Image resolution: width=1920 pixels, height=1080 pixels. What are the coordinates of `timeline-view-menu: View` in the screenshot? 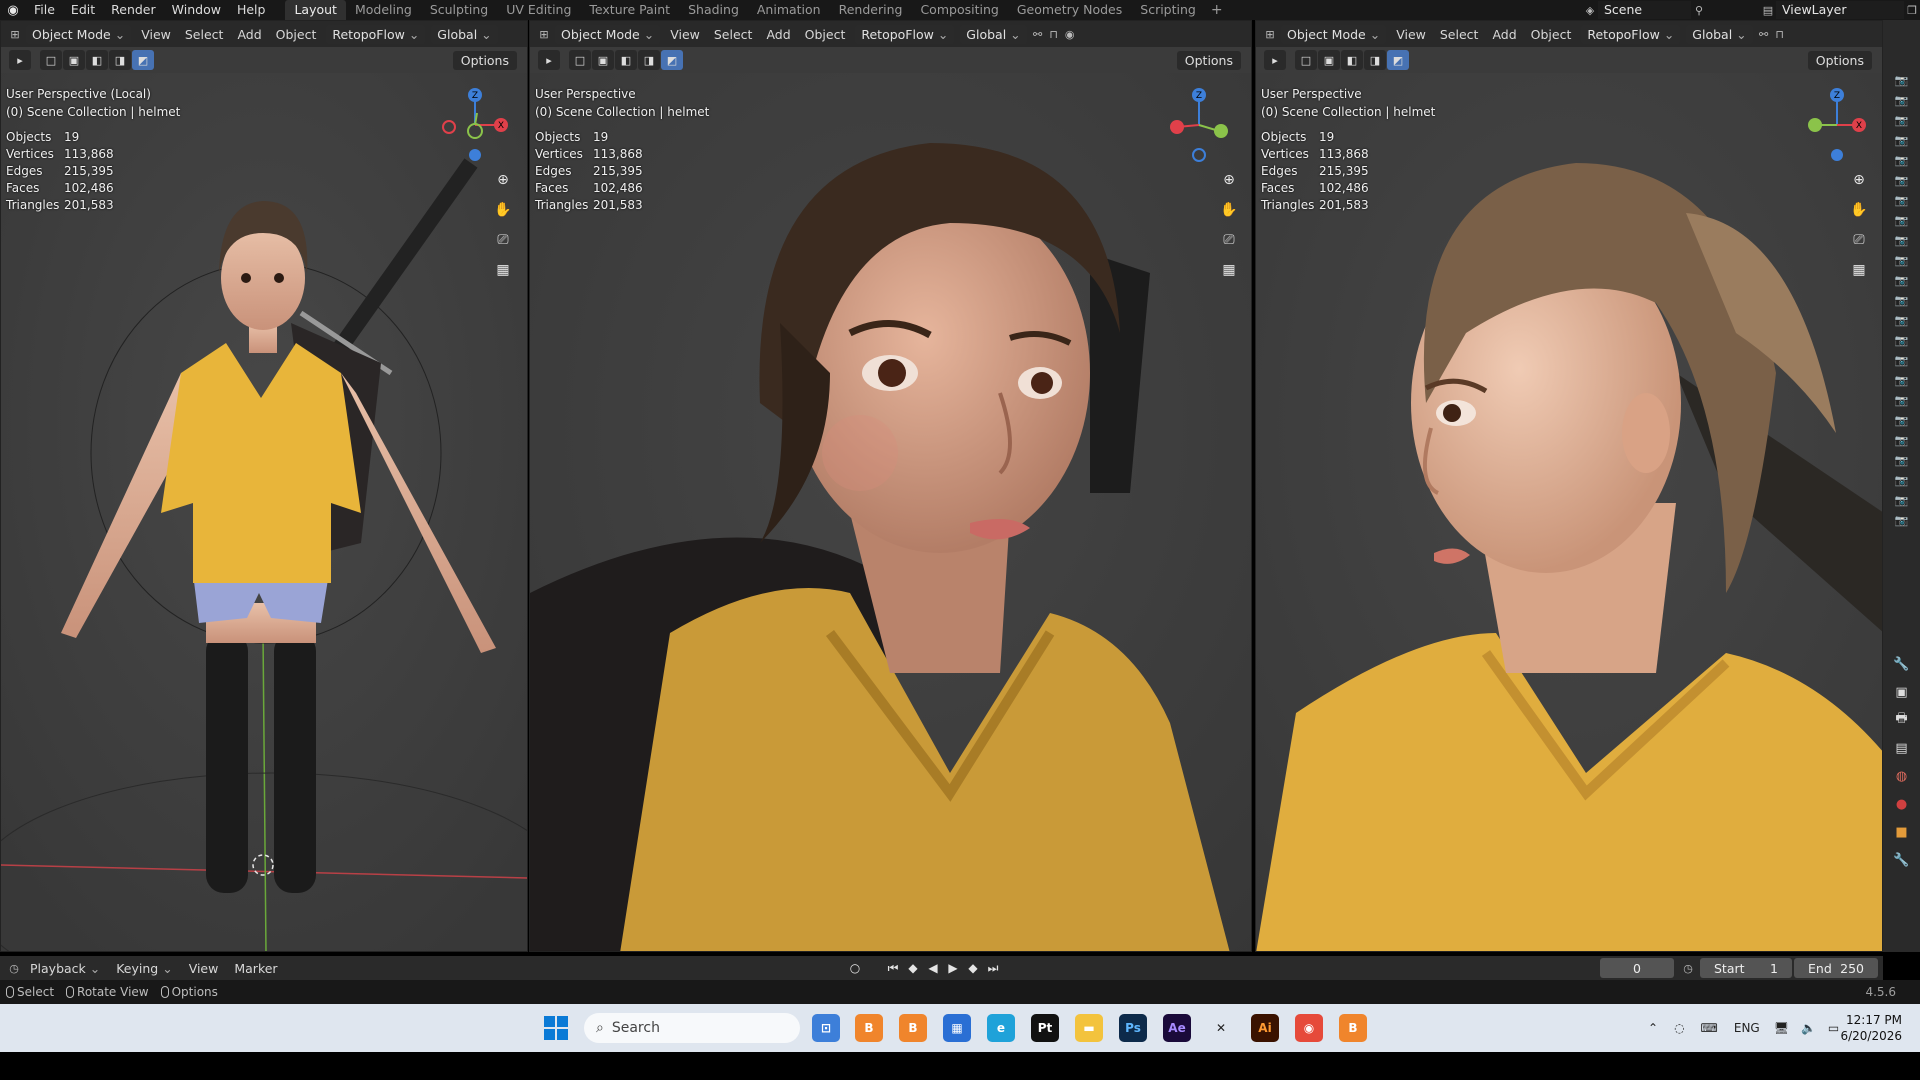 It's located at (204, 968).